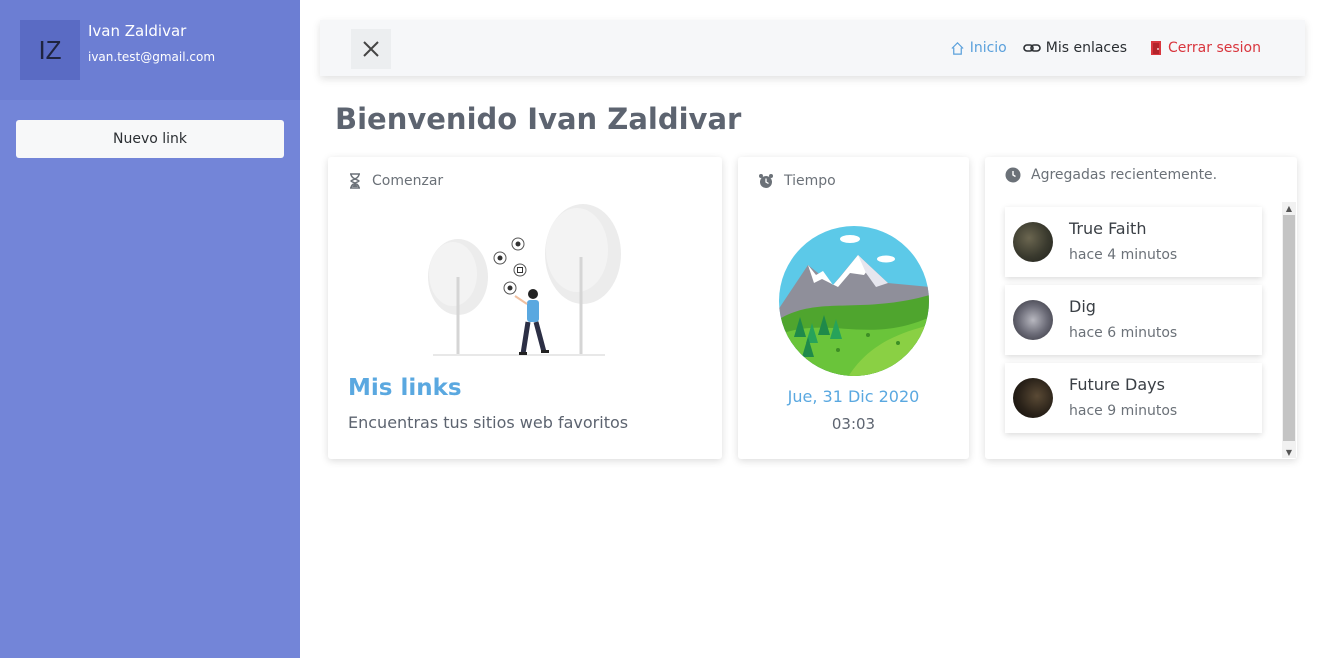  I want to click on nav-inicio: Inicio, so click(978, 48).